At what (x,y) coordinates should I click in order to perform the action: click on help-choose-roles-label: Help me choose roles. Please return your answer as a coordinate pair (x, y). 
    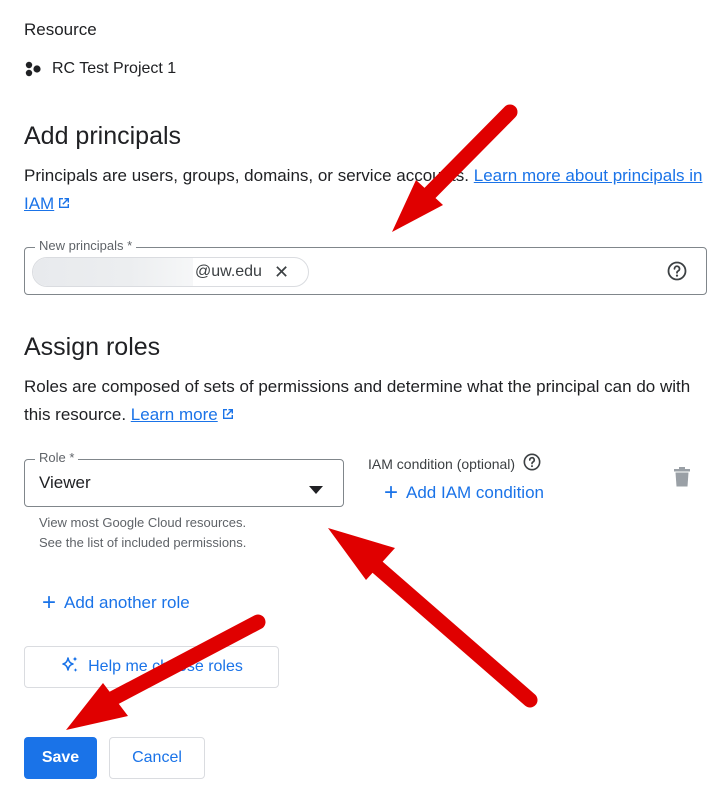
    Looking at the image, I should click on (165, 666).